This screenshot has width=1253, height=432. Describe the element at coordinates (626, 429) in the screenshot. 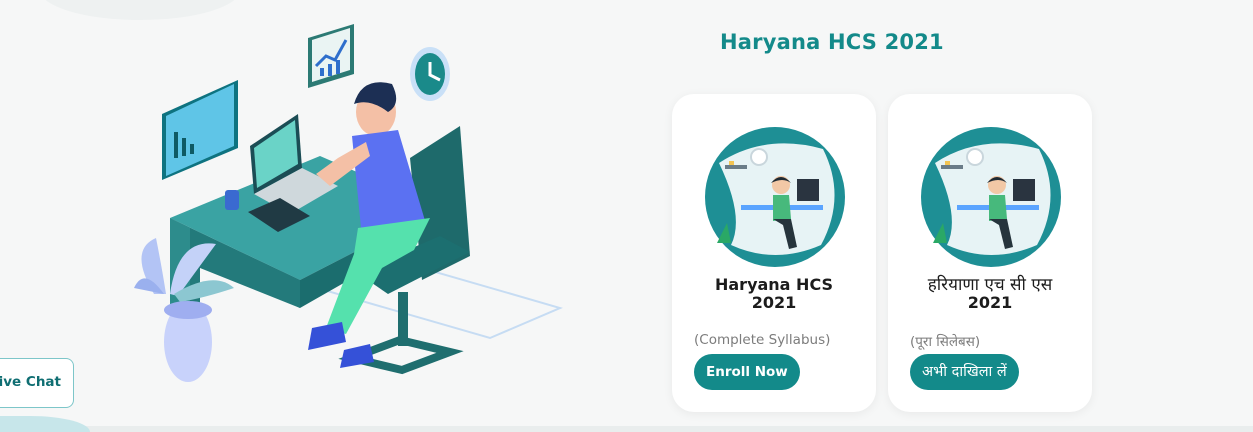

I see `bottom-strip` at that location.